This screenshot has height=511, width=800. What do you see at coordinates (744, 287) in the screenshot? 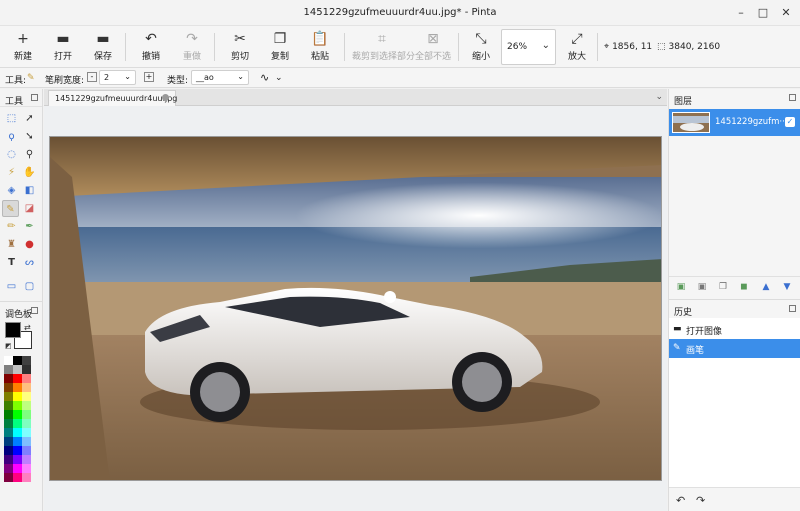
I see `merge-layer-icon: ◼` at bounding box center [744, 287].